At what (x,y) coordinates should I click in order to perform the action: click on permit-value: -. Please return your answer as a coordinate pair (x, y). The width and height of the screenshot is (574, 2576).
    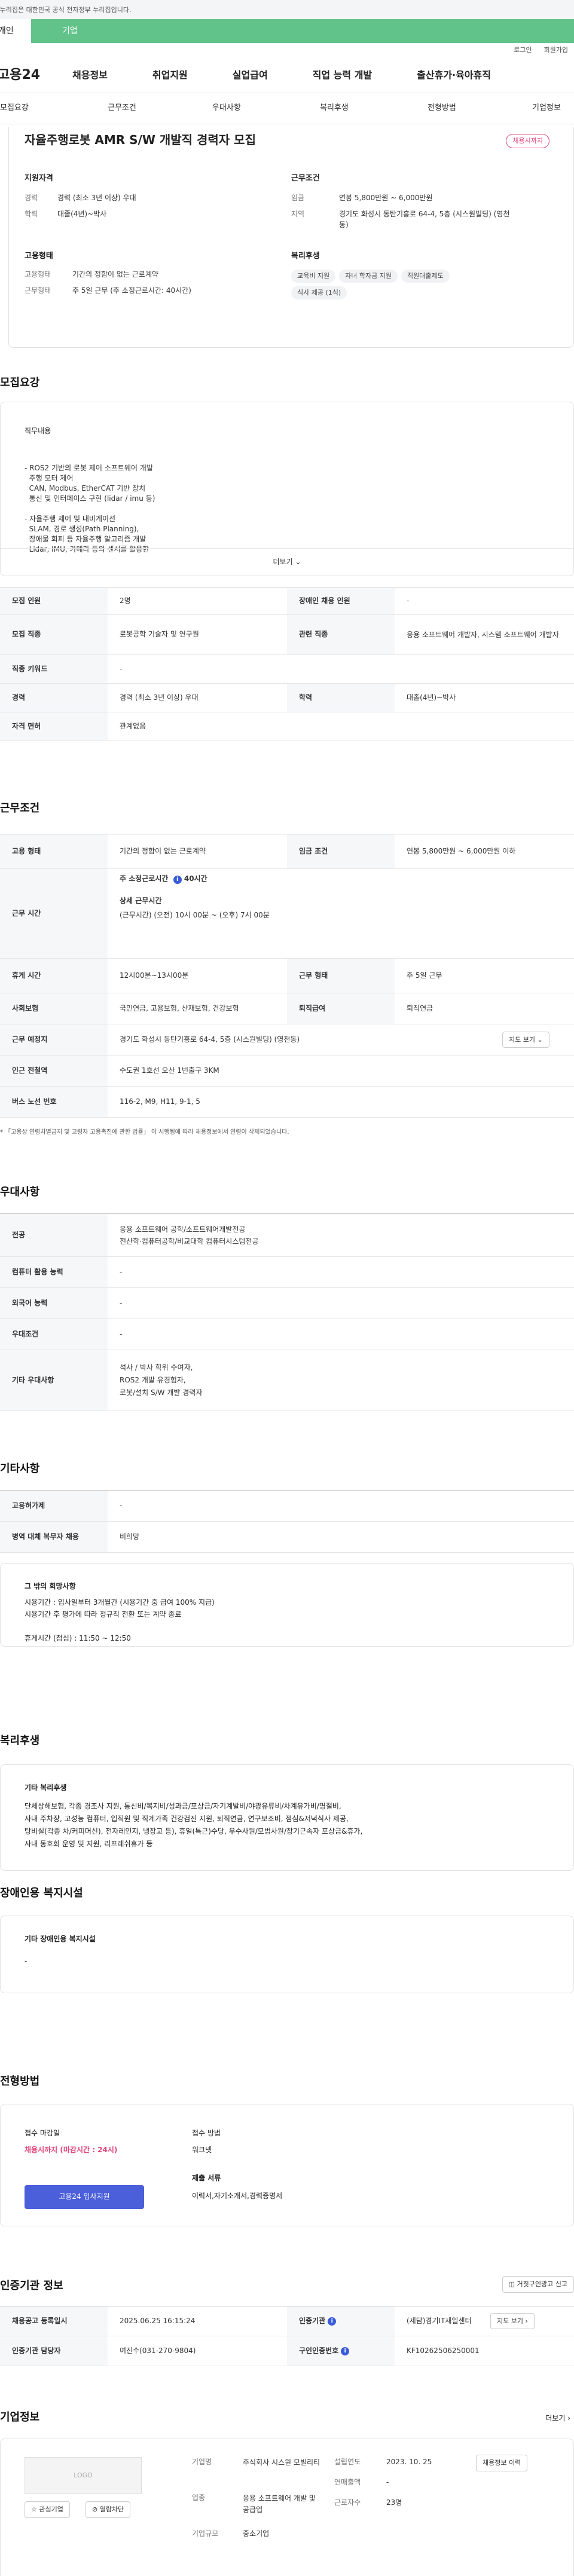
    Looking at the image, I should click on (121, 1505).